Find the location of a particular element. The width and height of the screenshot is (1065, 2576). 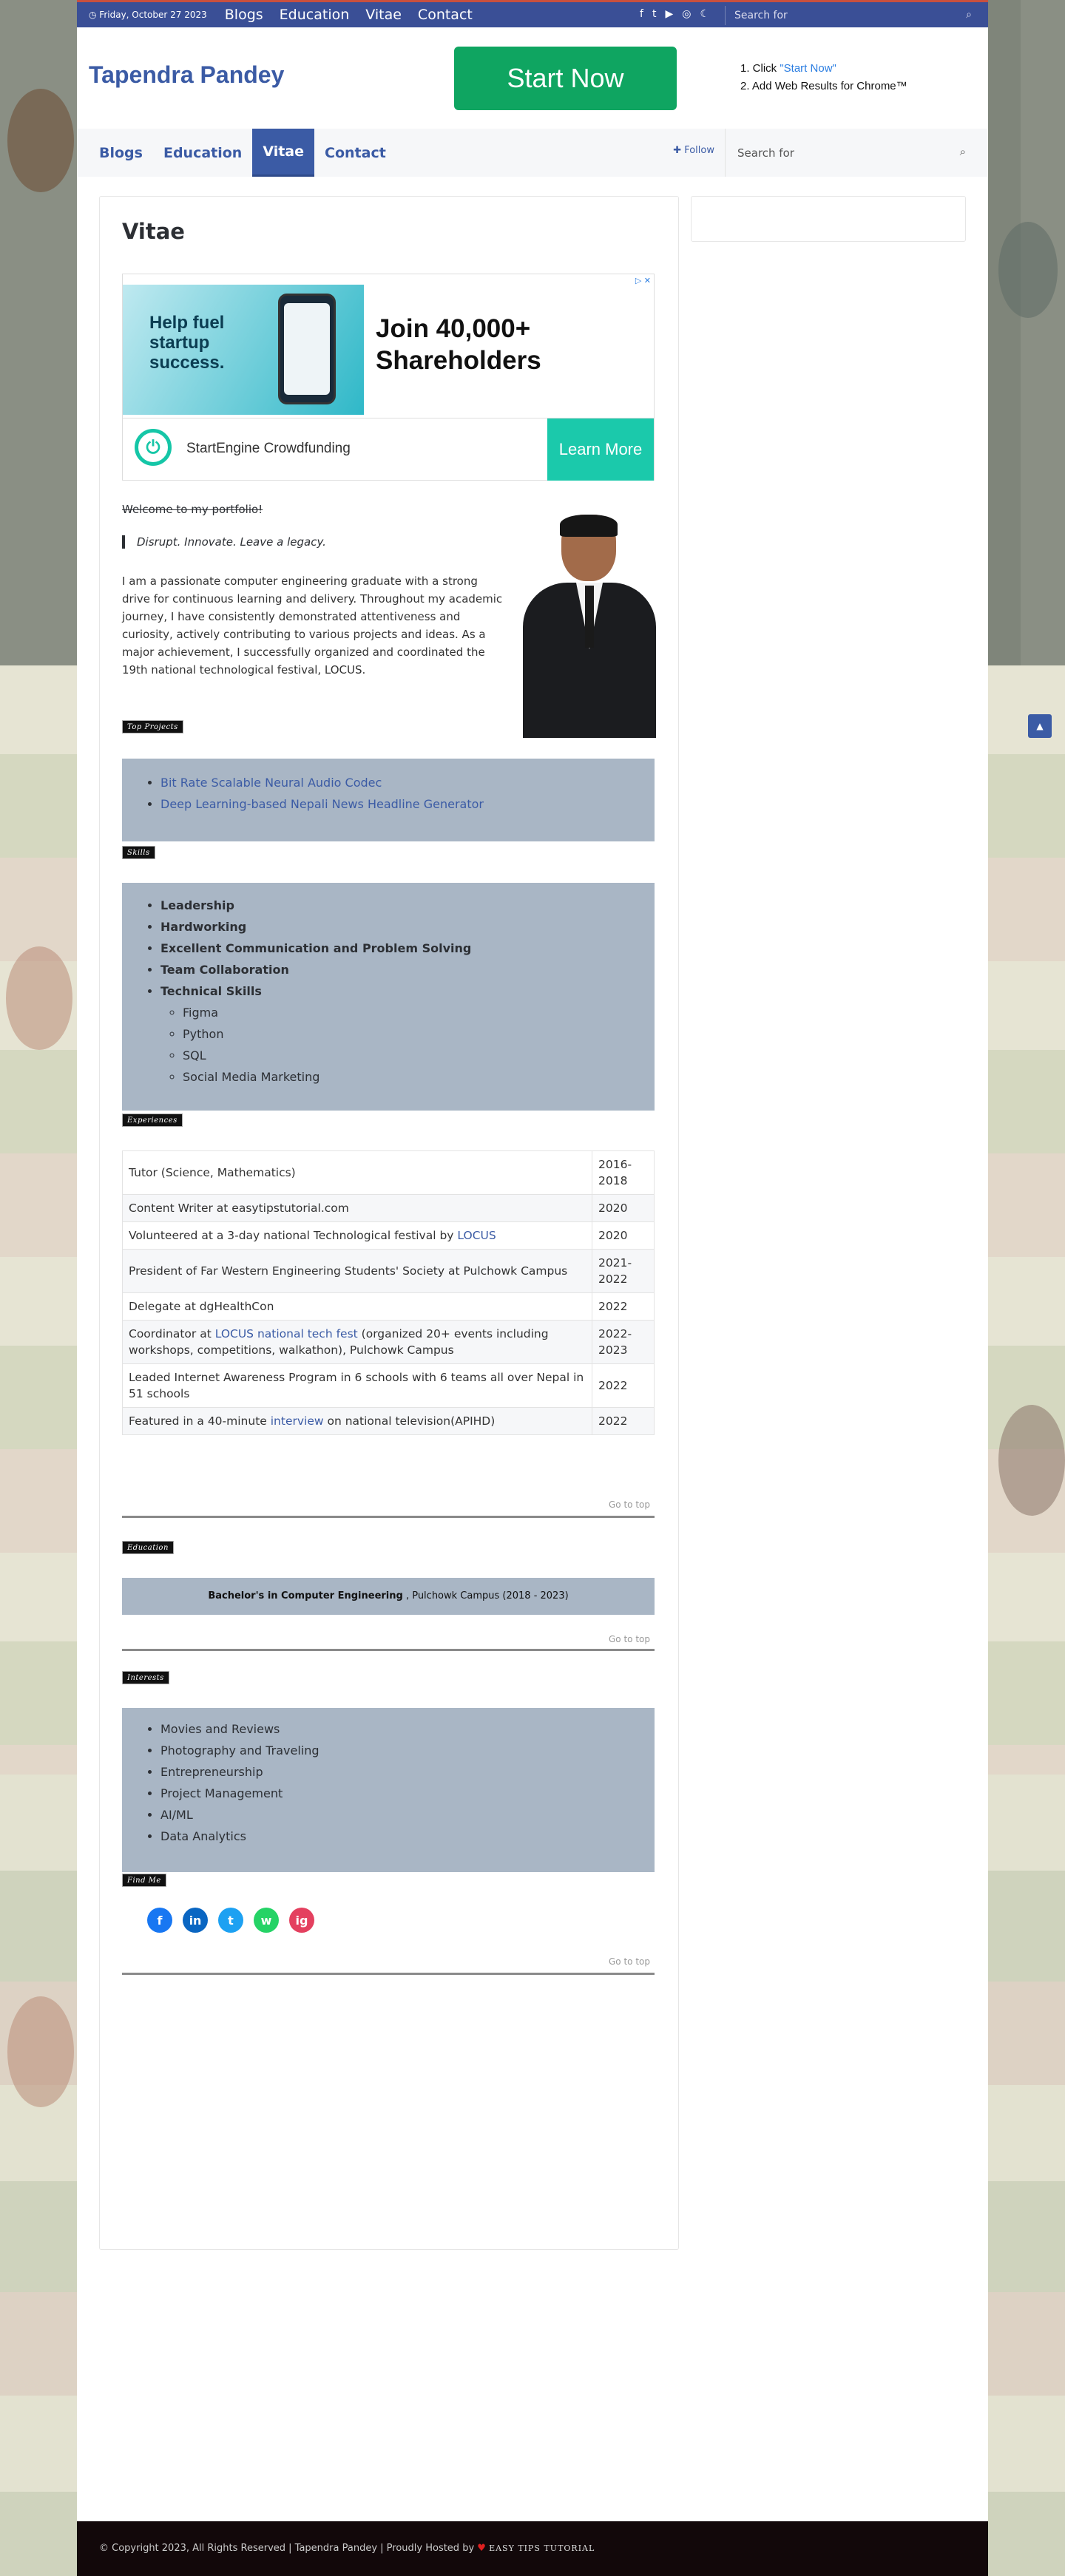

experience-link: interview is located at coordinates (297, 1421).